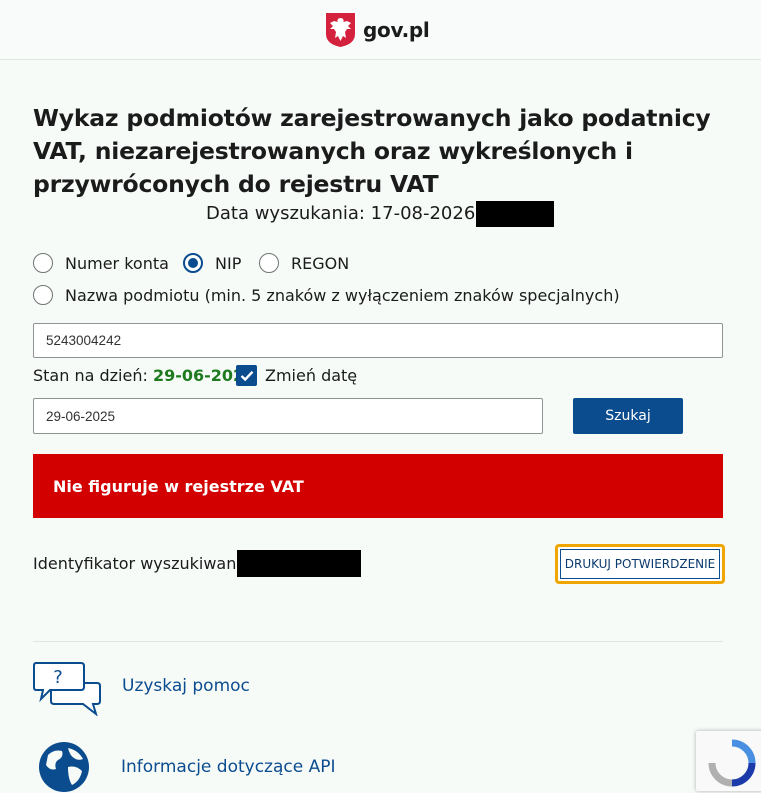  I want to click on divider, so click(378, 641).